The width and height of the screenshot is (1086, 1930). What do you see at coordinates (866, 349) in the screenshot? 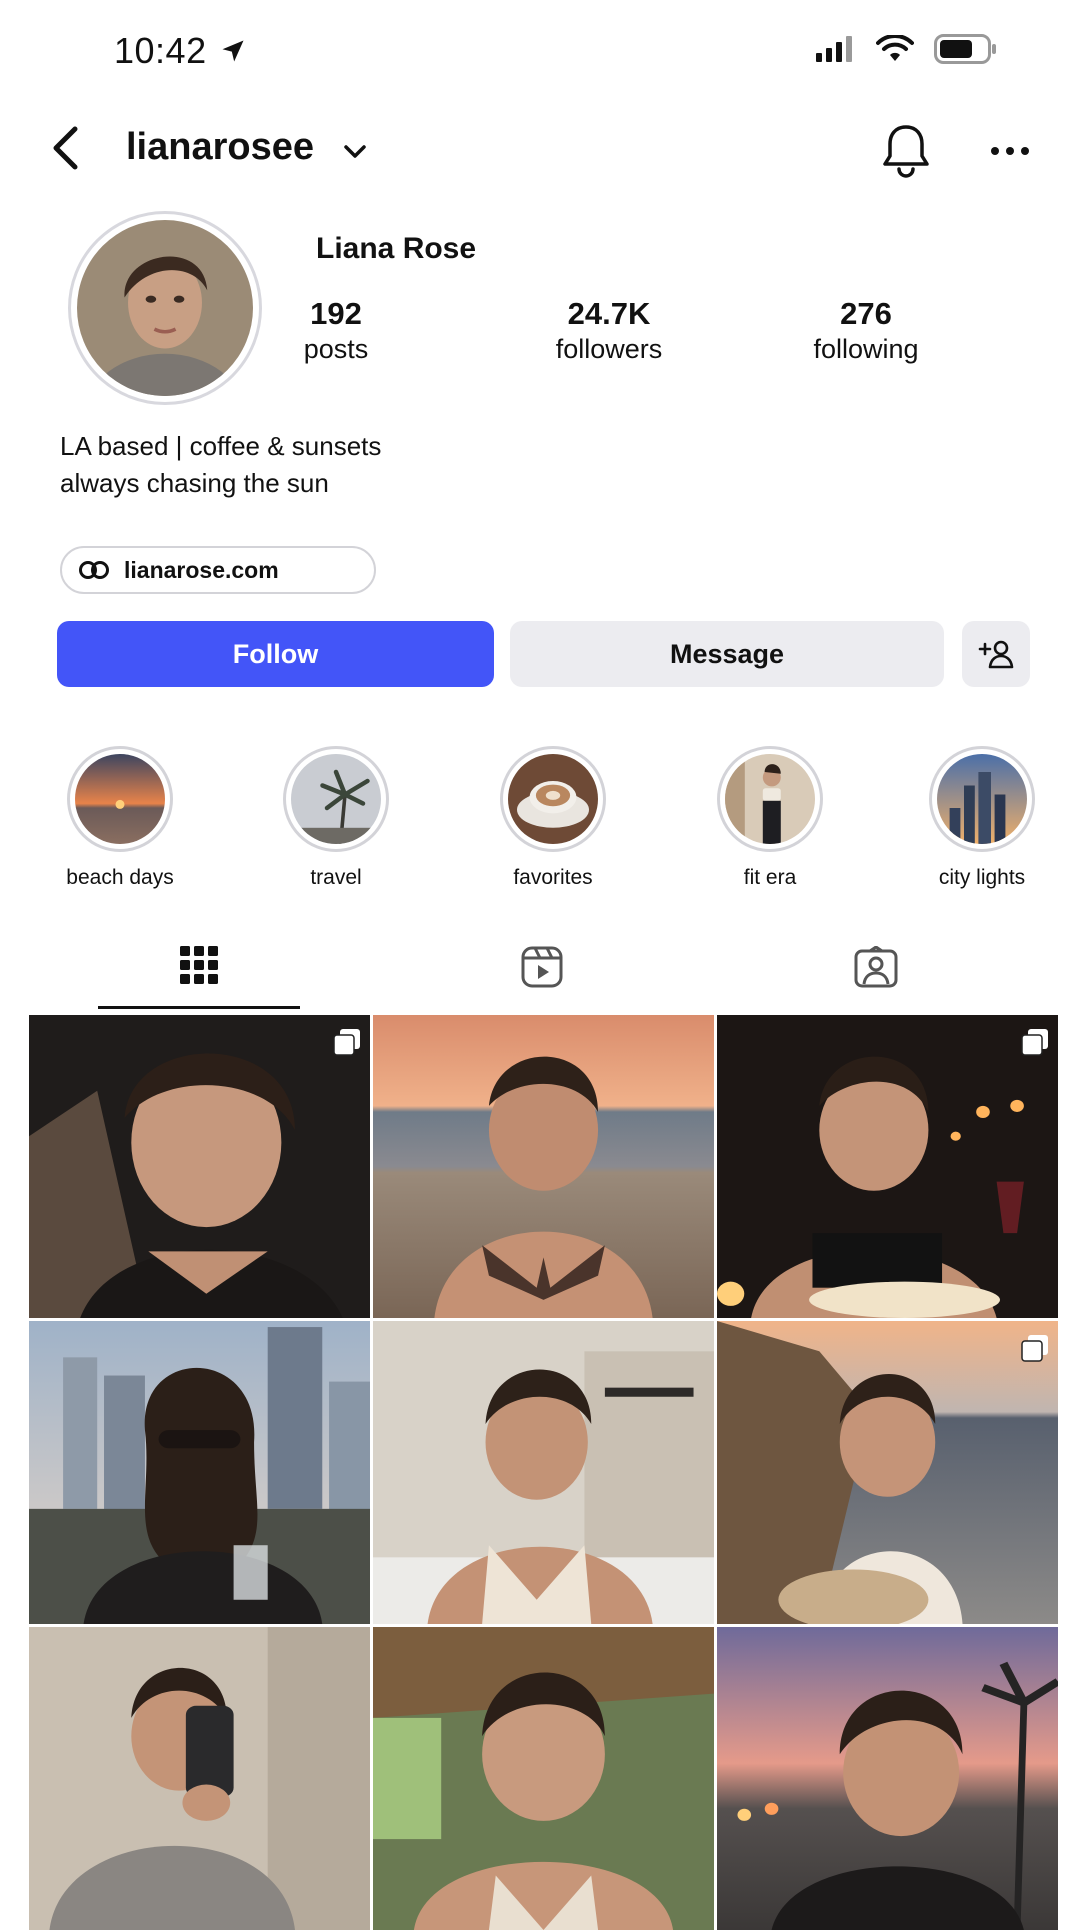
I see `stat-following-label: following` at bounding box center [866, 349].